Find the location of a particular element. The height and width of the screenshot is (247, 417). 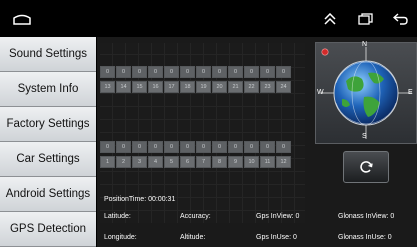

satellite-id: 13 is located at coordinates (107, 87).